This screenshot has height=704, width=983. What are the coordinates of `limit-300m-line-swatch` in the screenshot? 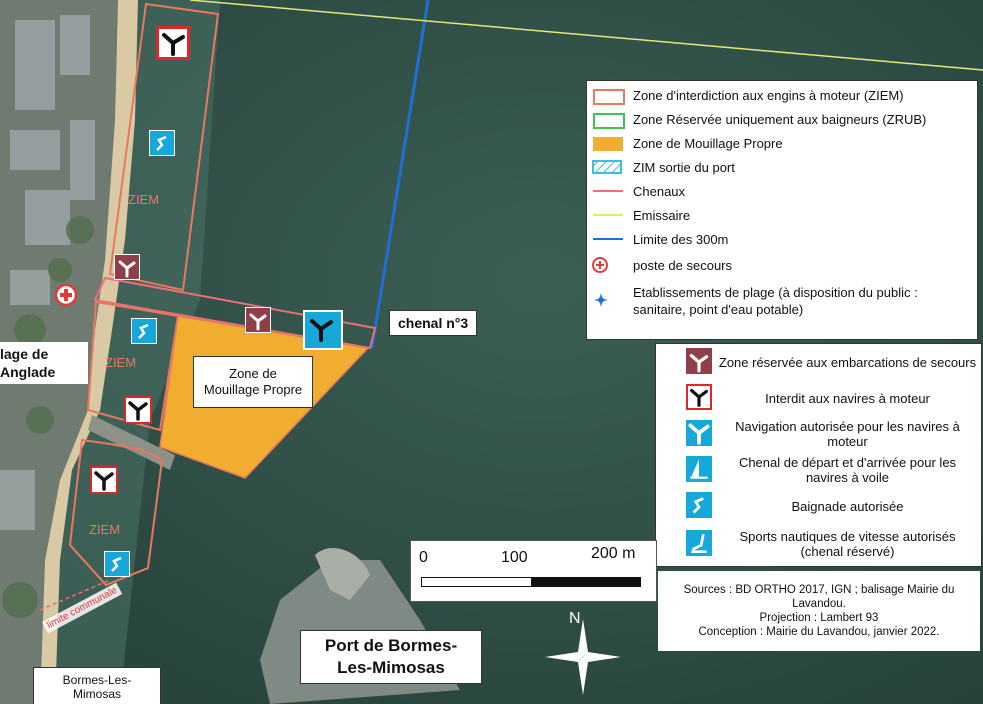 It's located at (608, 239).